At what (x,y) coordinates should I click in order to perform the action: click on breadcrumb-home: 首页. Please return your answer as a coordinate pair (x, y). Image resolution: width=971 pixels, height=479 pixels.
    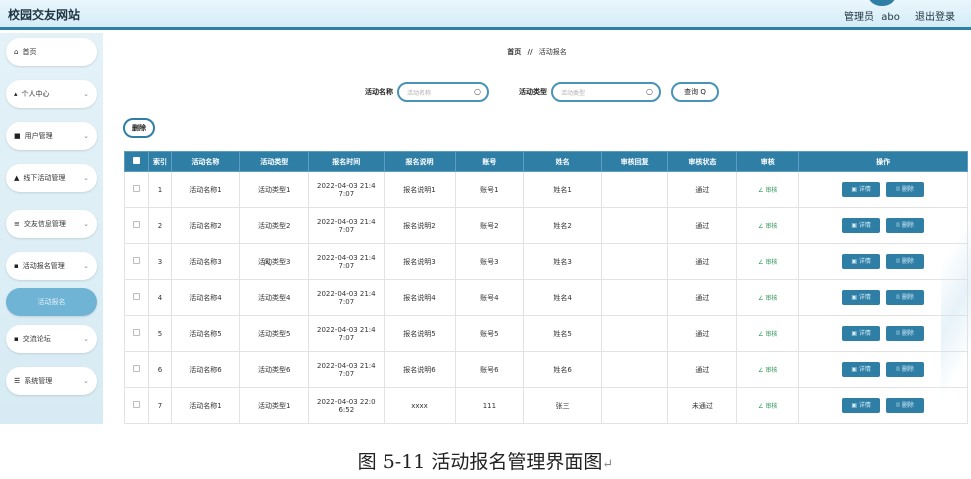
    Looking at the image, I should click on (514, 52).